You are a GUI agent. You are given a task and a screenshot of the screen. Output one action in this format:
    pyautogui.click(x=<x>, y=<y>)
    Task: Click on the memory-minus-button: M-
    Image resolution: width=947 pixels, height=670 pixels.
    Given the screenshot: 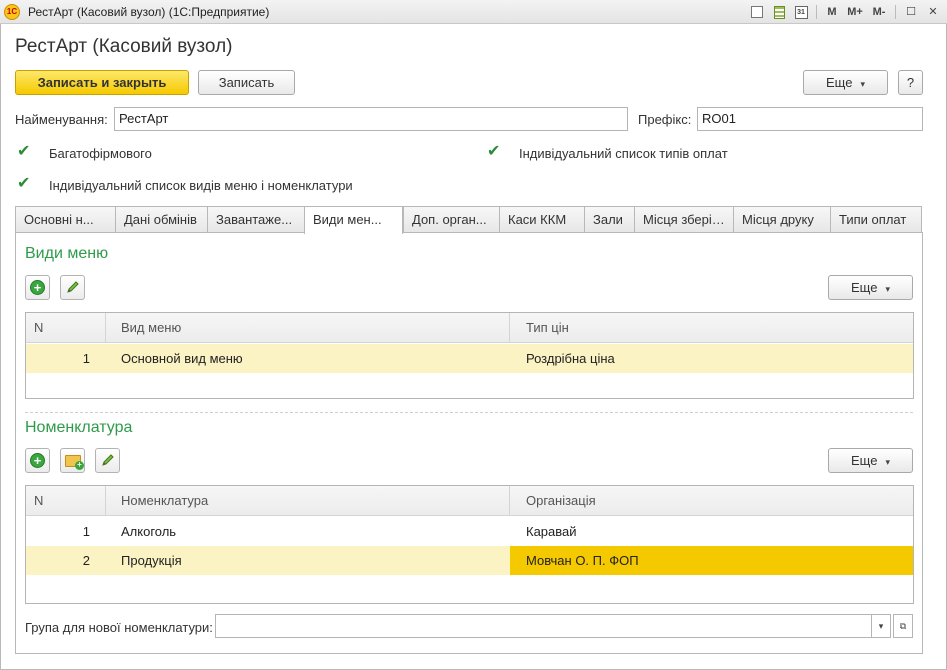 What is the action you would take?
    pyautogui.click(x=879, y=12)
    